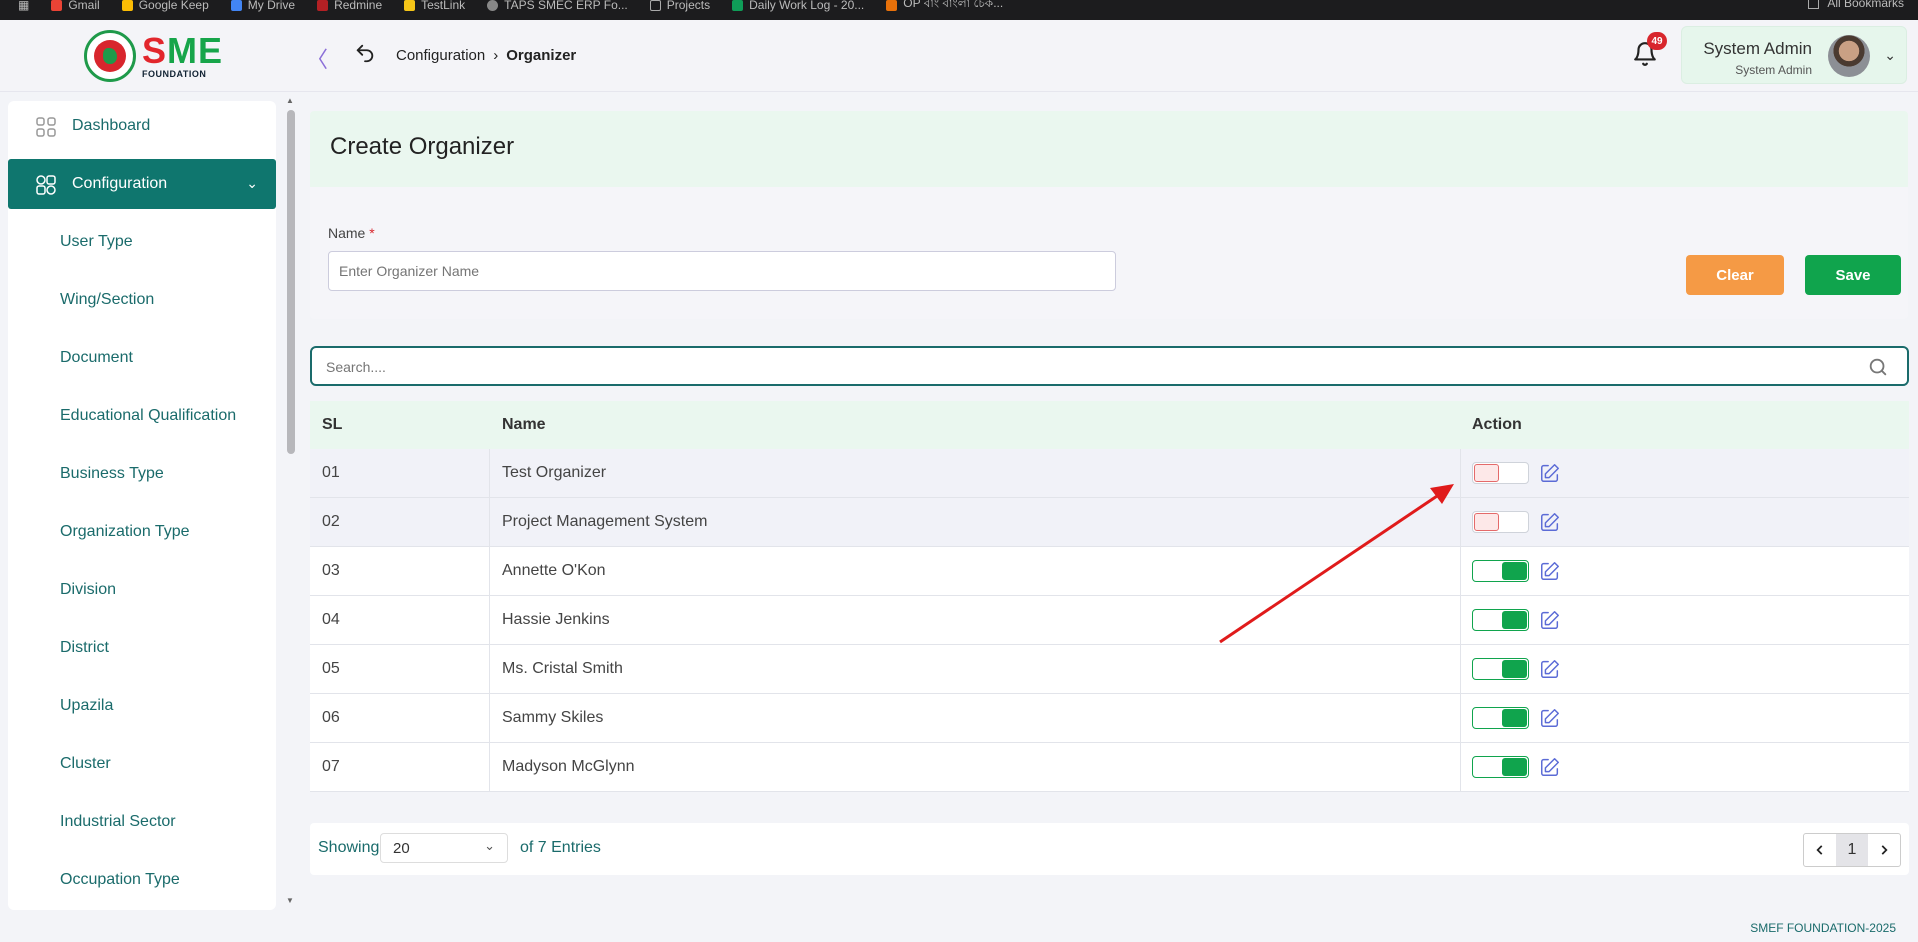 This screenshot has width=1918, height=942. I want to click on cell-name: Ms. Cristal Smith, so click(975, 669).